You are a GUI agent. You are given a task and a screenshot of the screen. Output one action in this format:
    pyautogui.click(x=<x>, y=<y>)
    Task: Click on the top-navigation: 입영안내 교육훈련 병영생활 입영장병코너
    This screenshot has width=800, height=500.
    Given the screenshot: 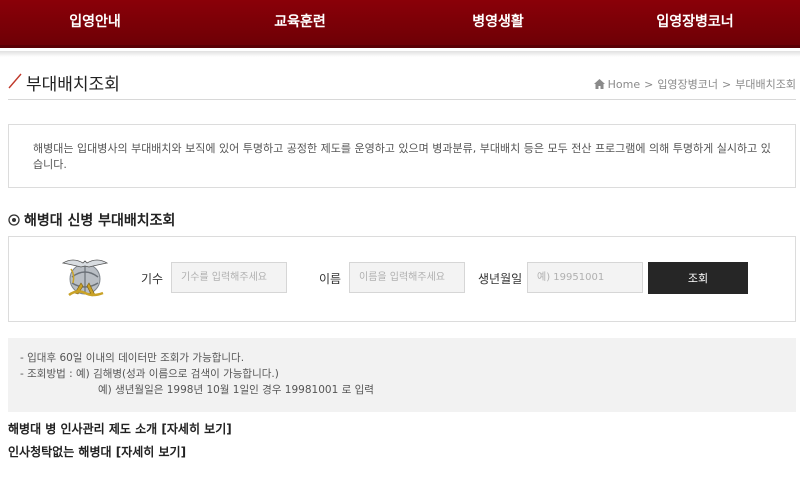 What is the action you would take?
    pyautogui.click(x=400, y=24)
    